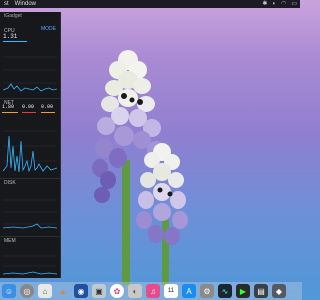 This screenshot has width=320, height=300. What do you see at coordinates (47, 107) in the screenshot?
I see `net-value-right: 0.00` at bounding box center [47, 107].